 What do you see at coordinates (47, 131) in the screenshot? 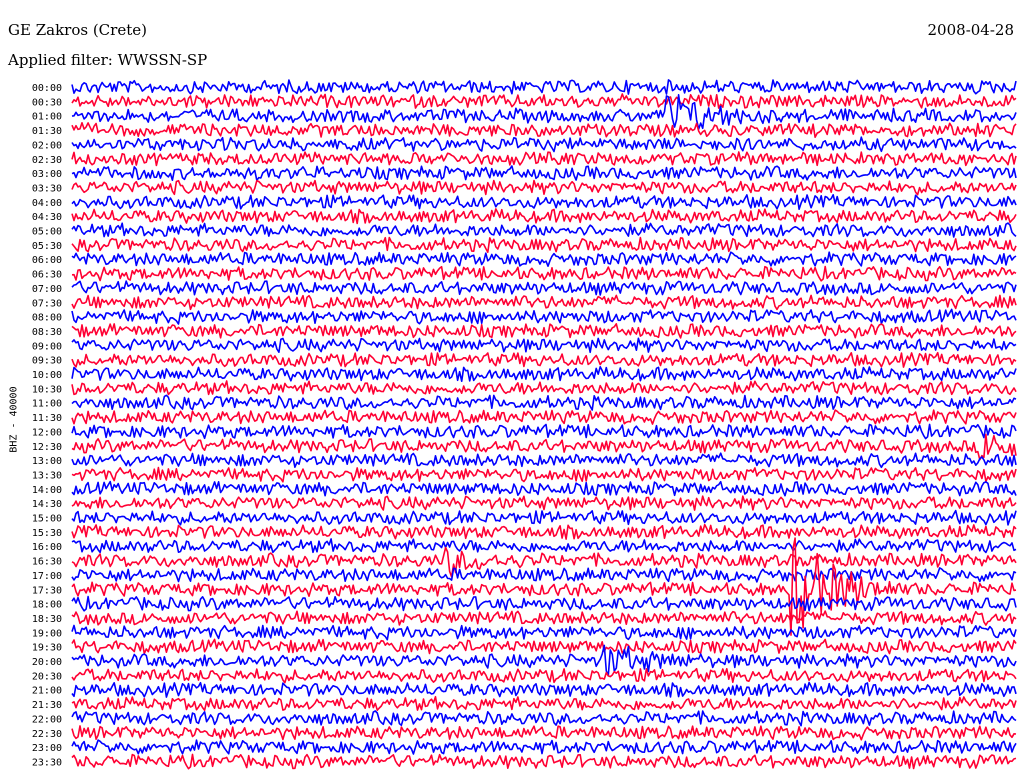
I see `tick-label-0130: 01:30` at bounding box center [47, 131].